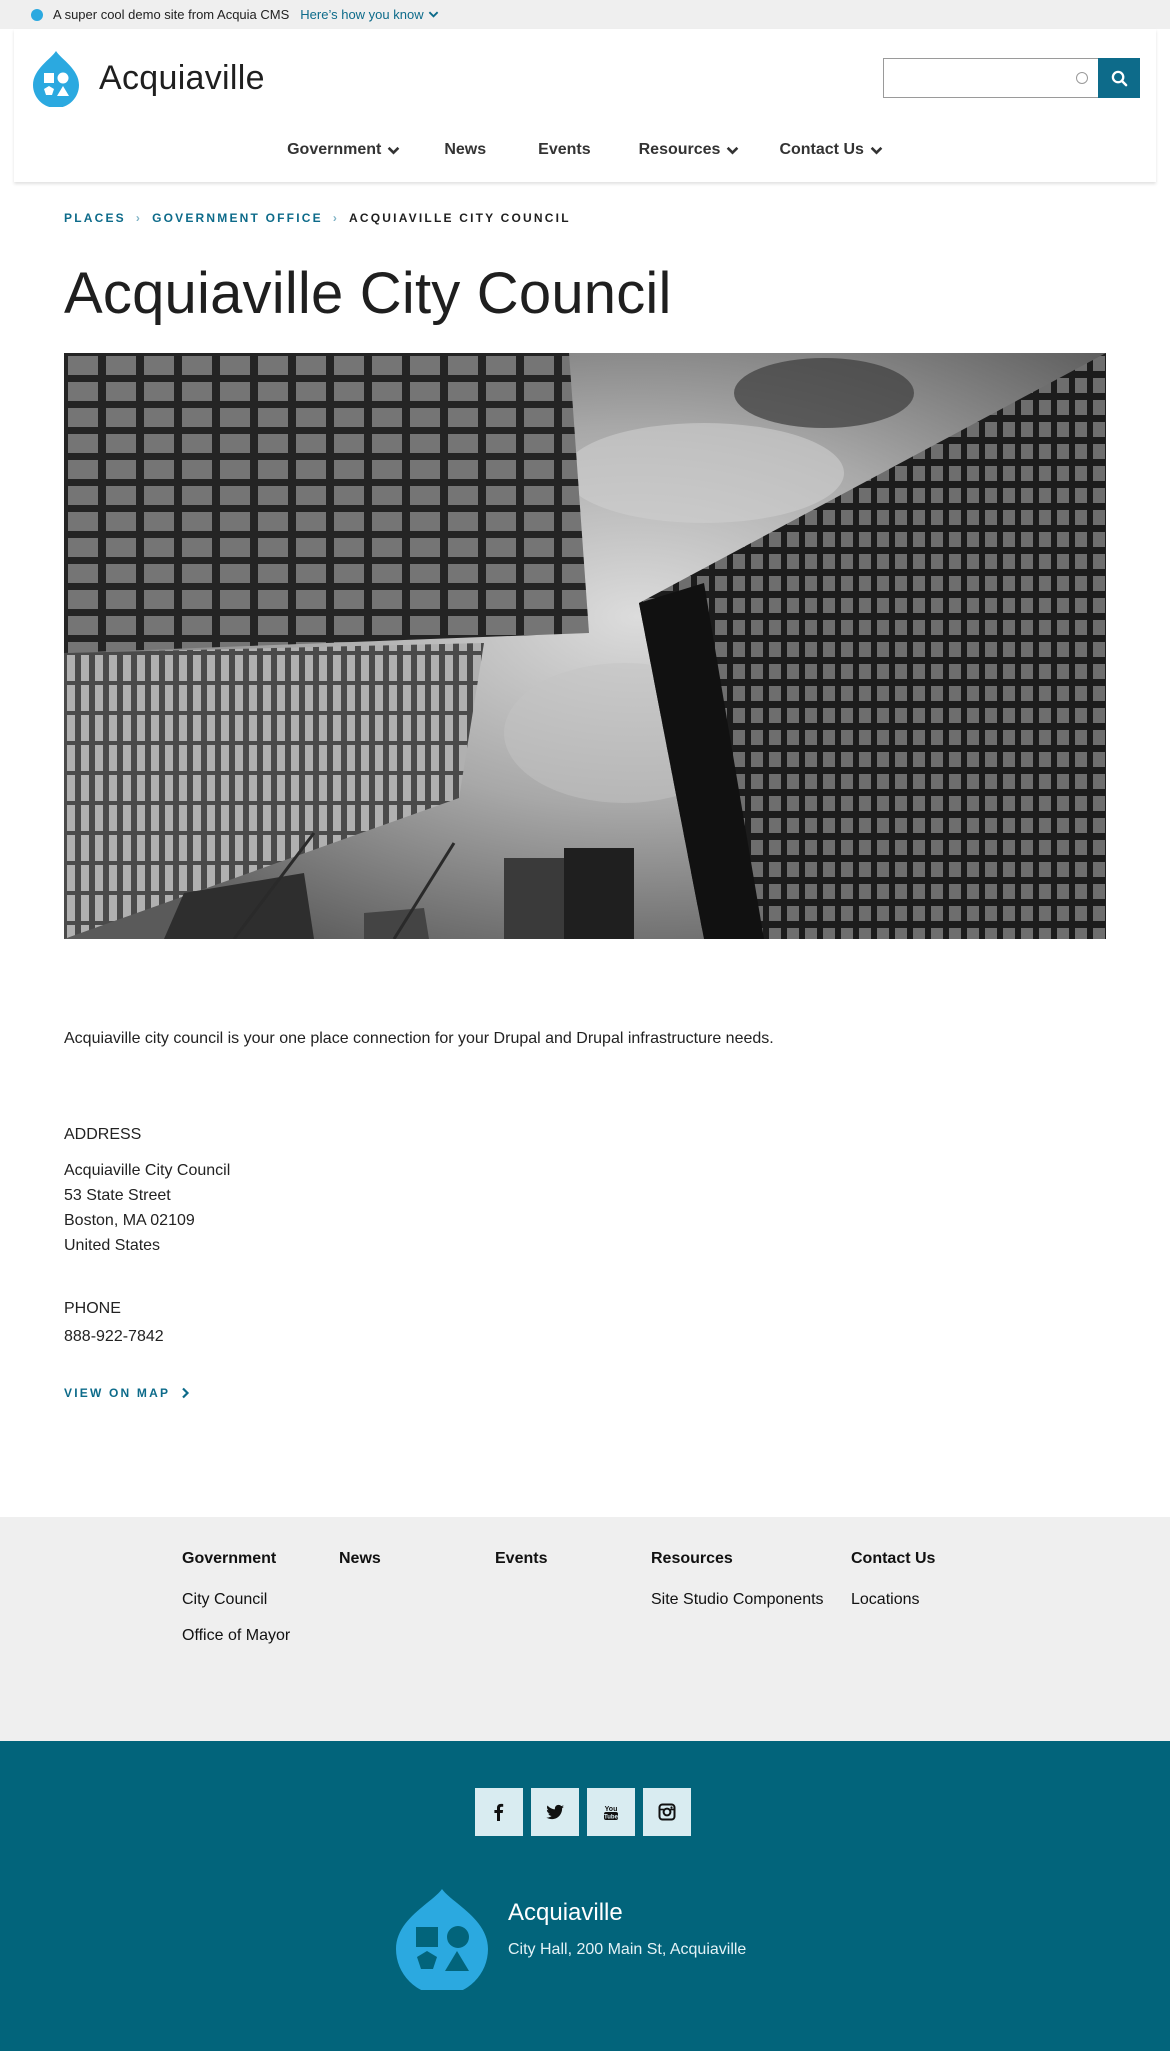  I want to click on footer-column-resources: Resources Site Studio Components, so click(737, 1579).